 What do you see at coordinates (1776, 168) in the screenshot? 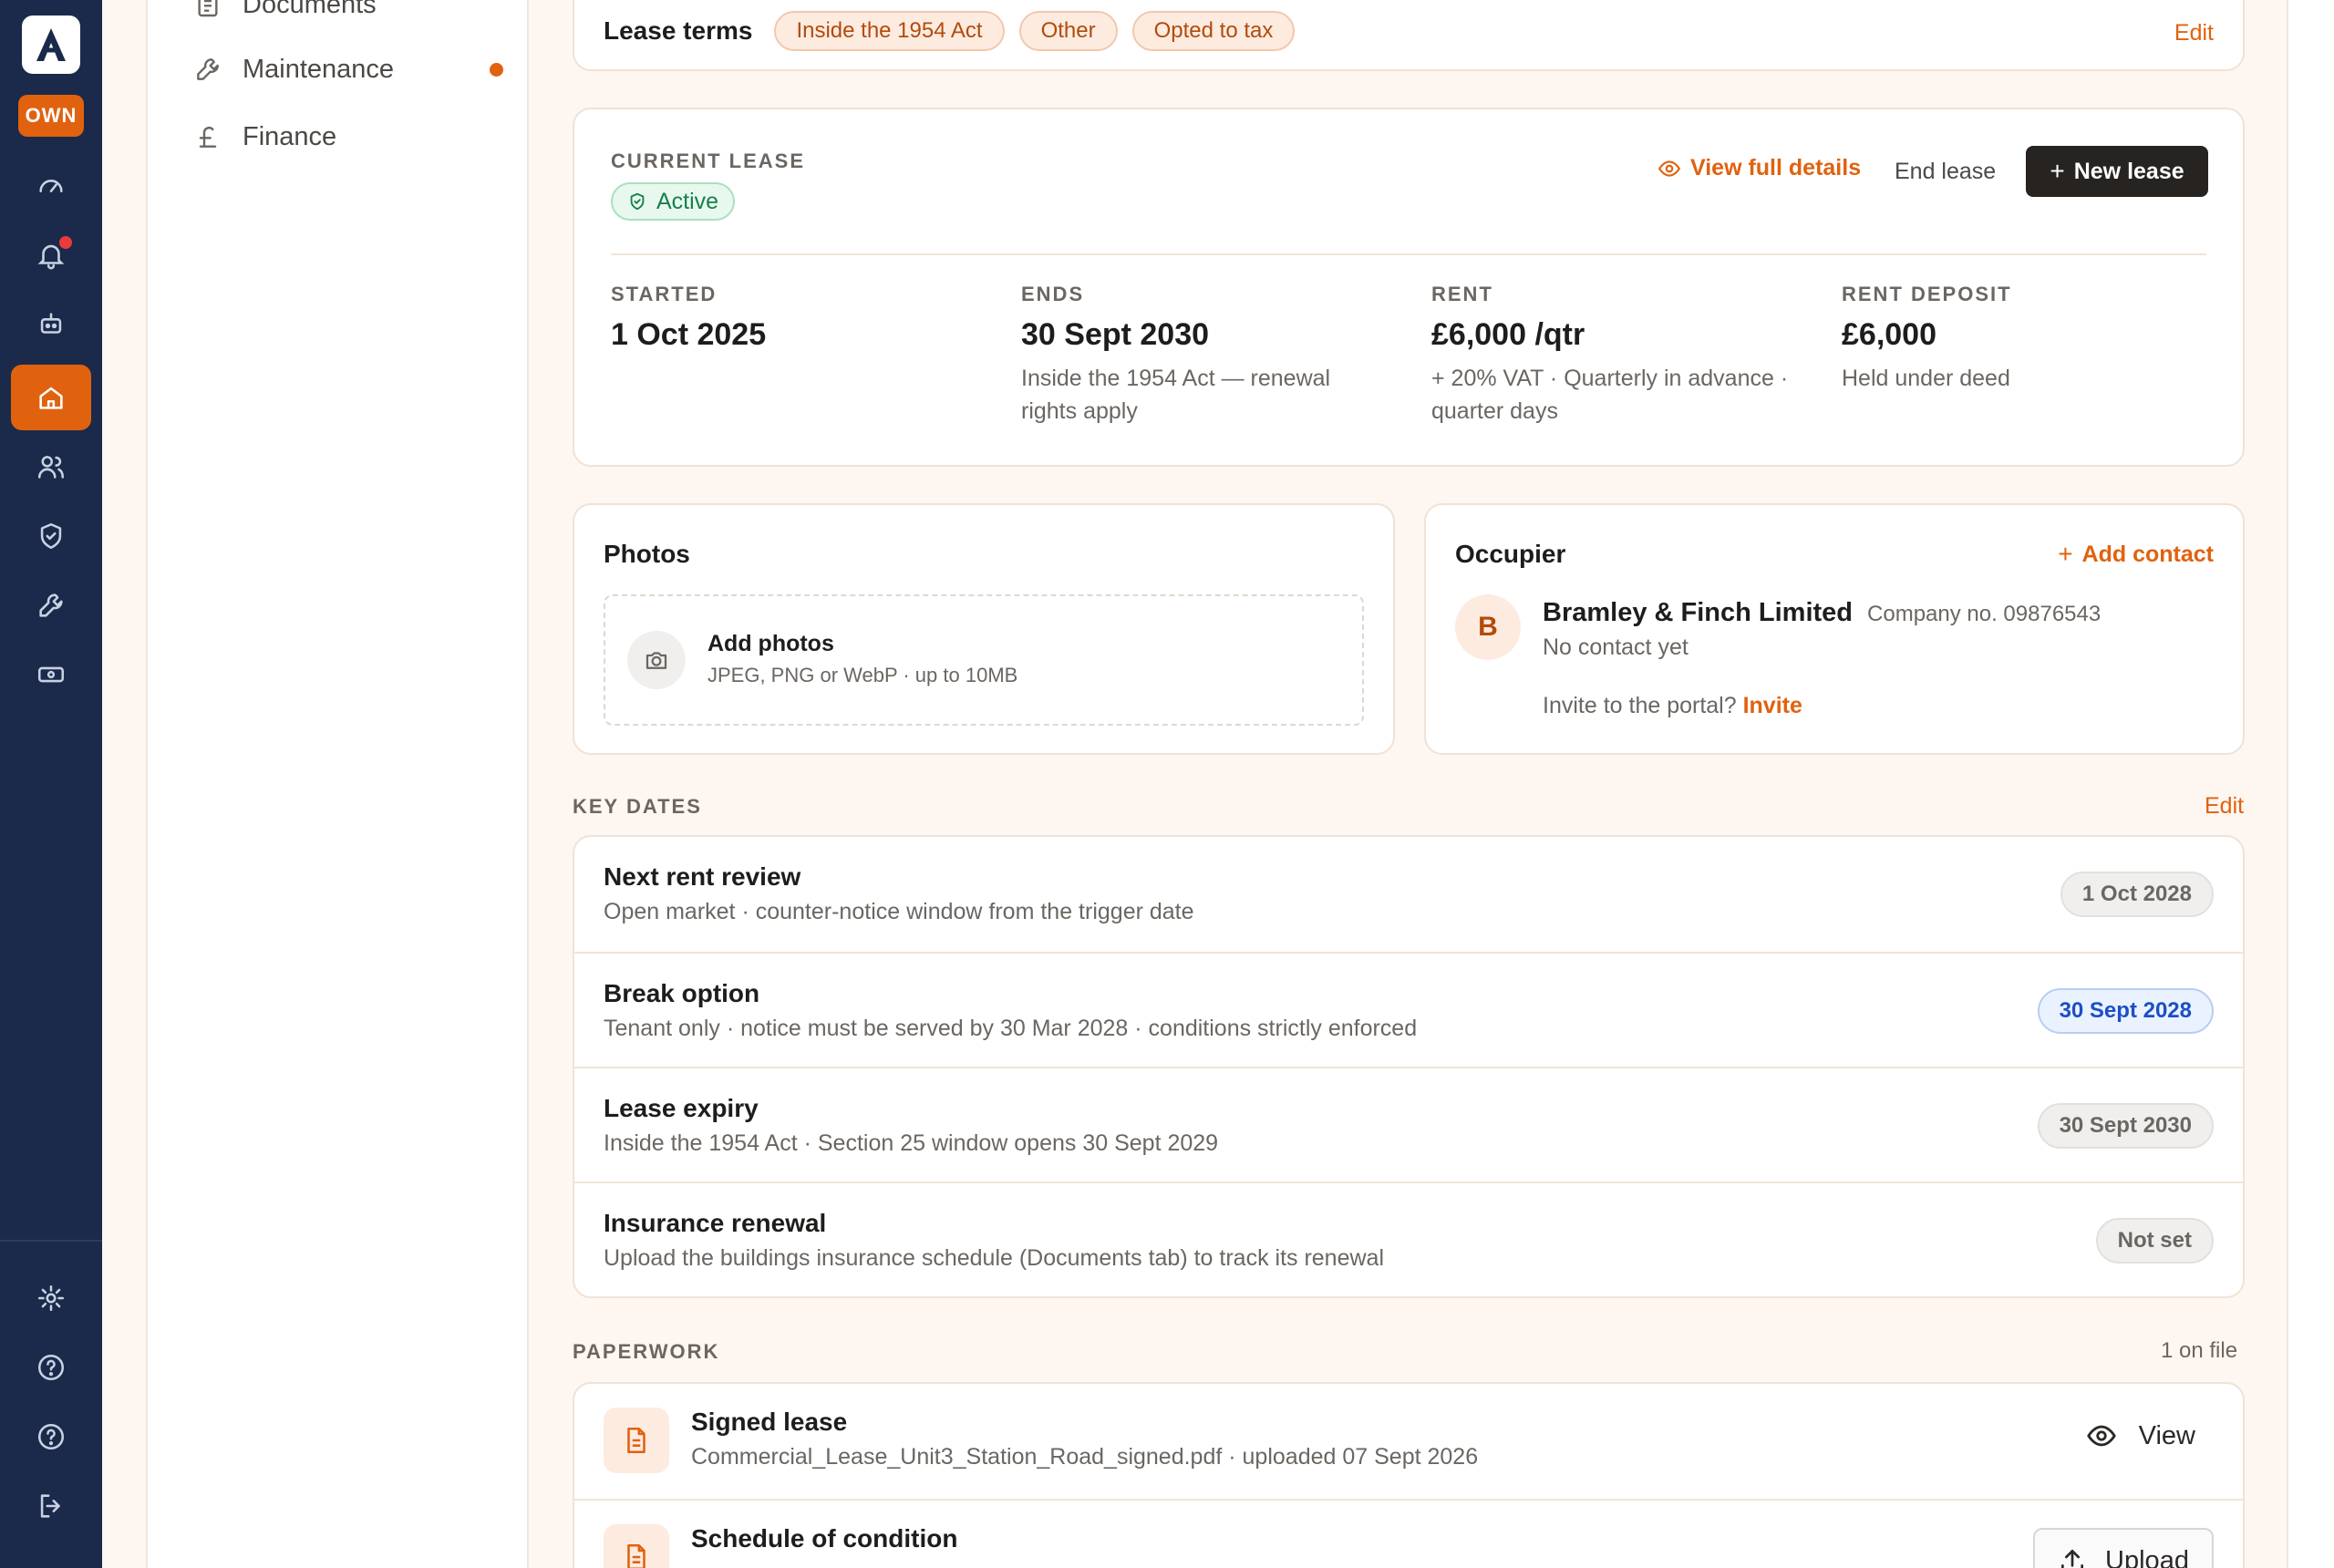
I see `view-full-details-label: View full details` at bounding box center [1776, 168].